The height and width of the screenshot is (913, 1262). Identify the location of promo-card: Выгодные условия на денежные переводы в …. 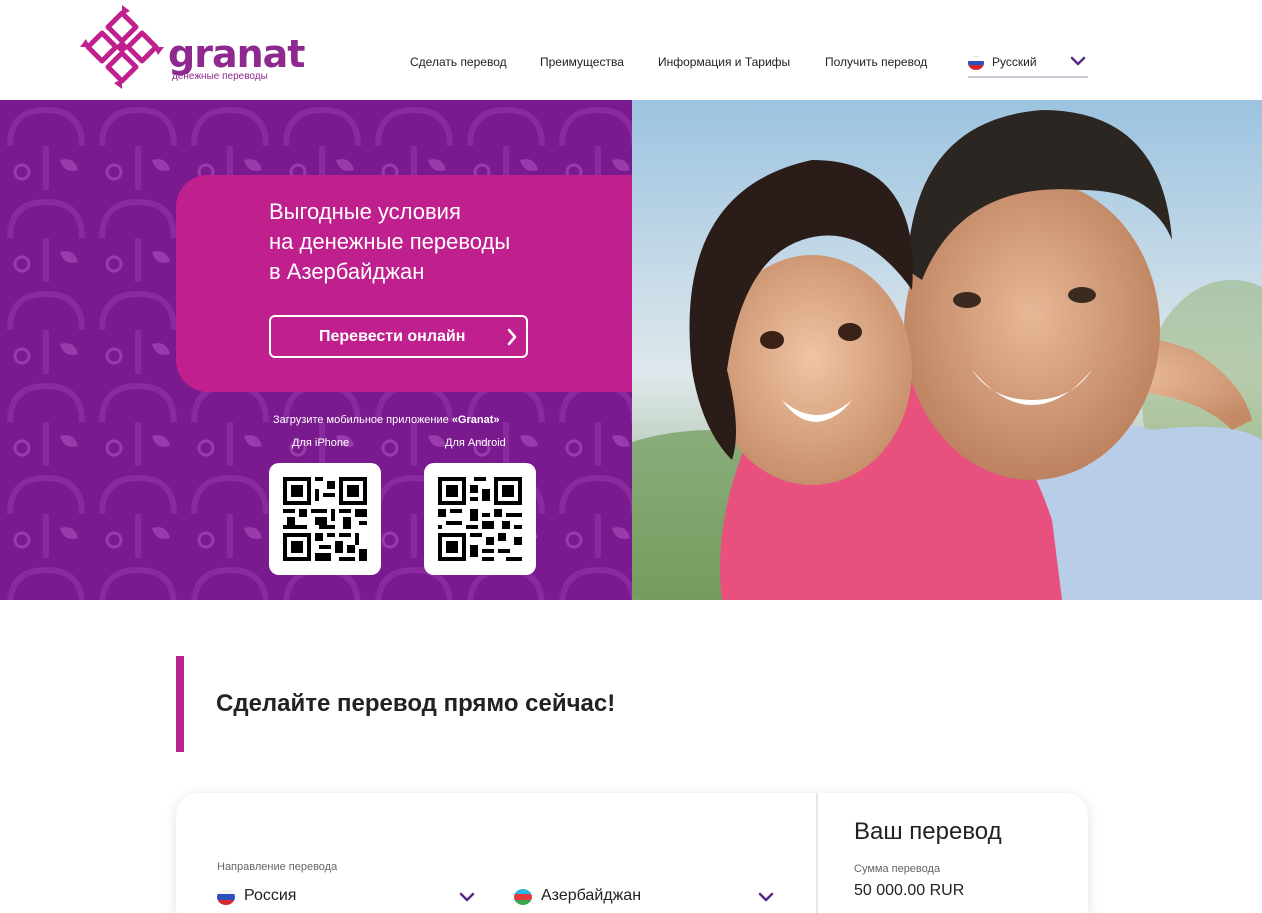
(404, 283).